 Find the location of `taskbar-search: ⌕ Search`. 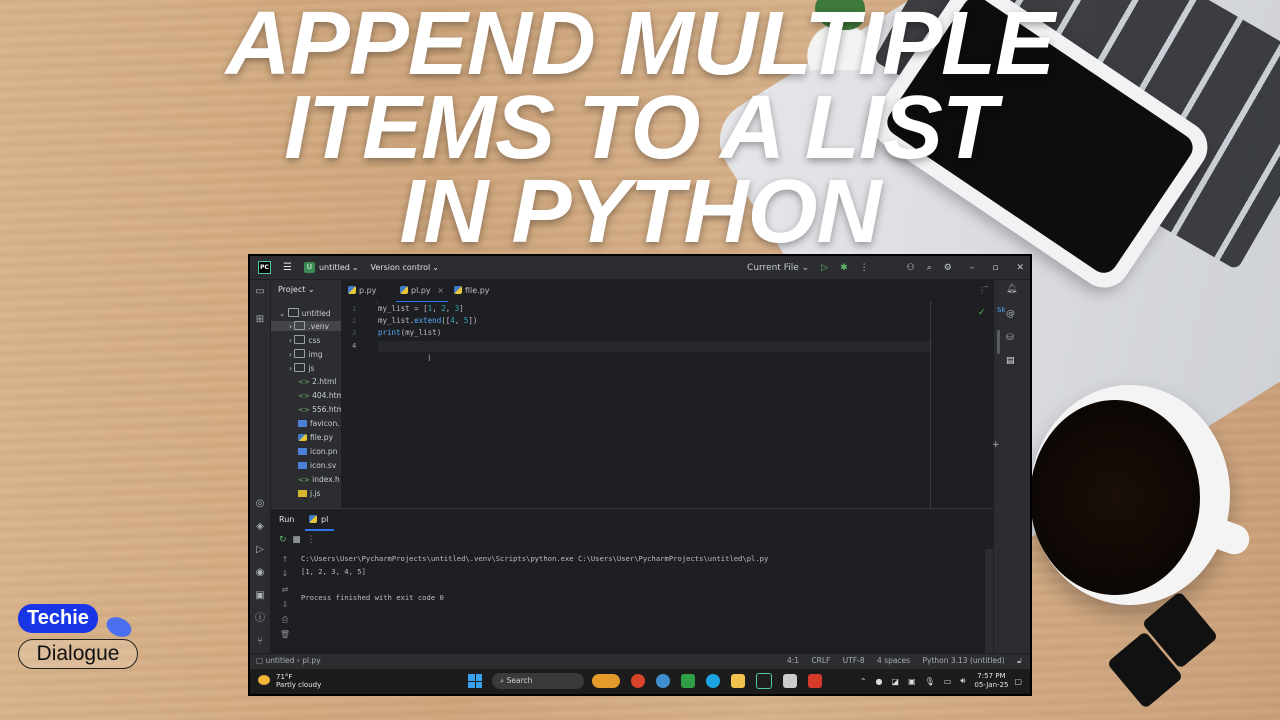

taskbar-search: ⌕ Search is located at coordinates (538, 681).